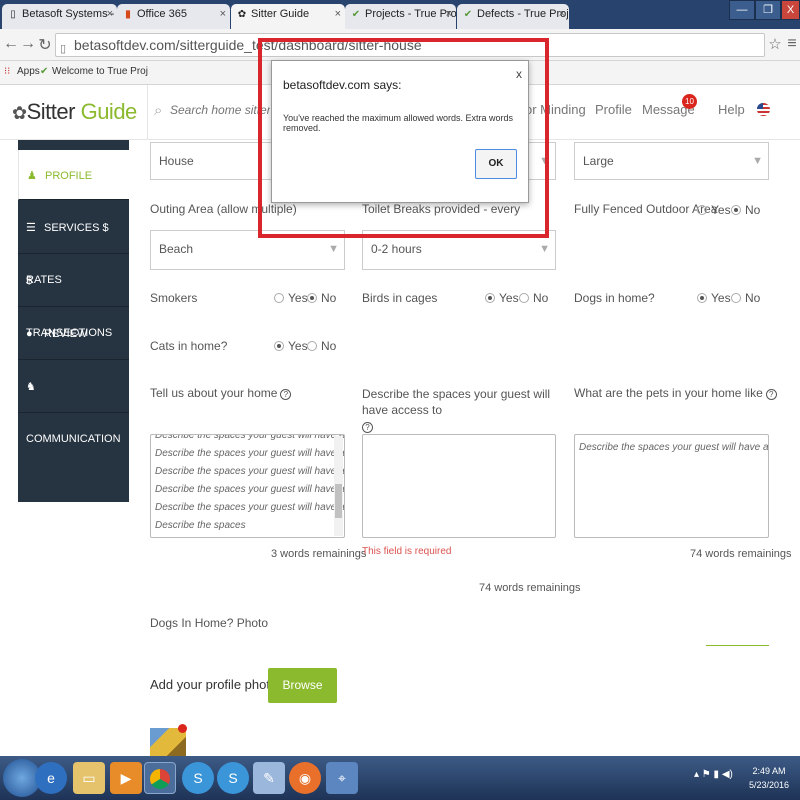 This screenshot has height=800, width=800. Describe the element at coordinates (689, 101) in the screenshot. I see `message-count-badge: 10` at that location.